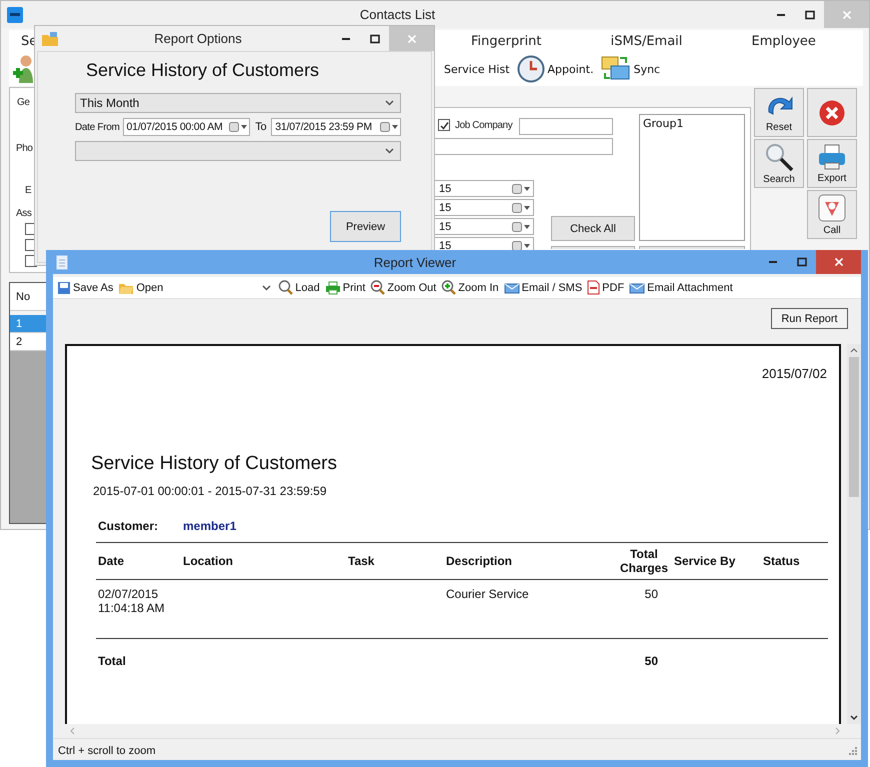 This screenshot has height=767, width=870. I want to click on table-cell: 50, so click(651, 594).